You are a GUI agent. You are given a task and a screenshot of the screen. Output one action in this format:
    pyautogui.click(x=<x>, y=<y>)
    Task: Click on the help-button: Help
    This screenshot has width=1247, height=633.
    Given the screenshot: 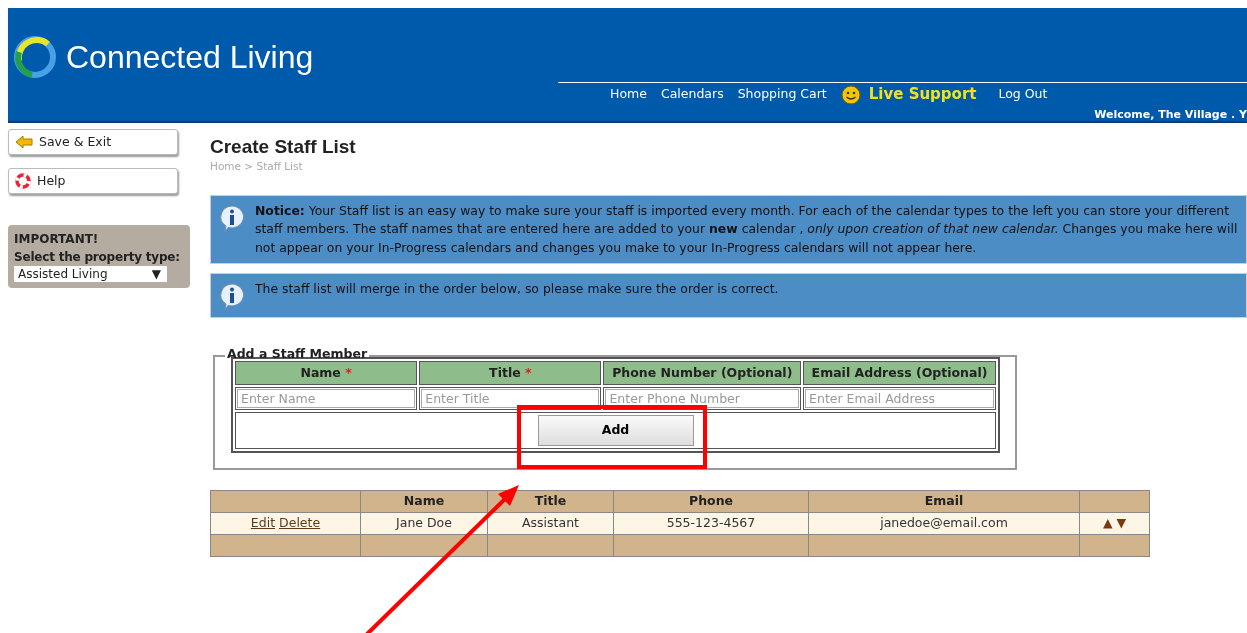 What is the action you would take?
    pyautogui.click(x=93, y=181)
    